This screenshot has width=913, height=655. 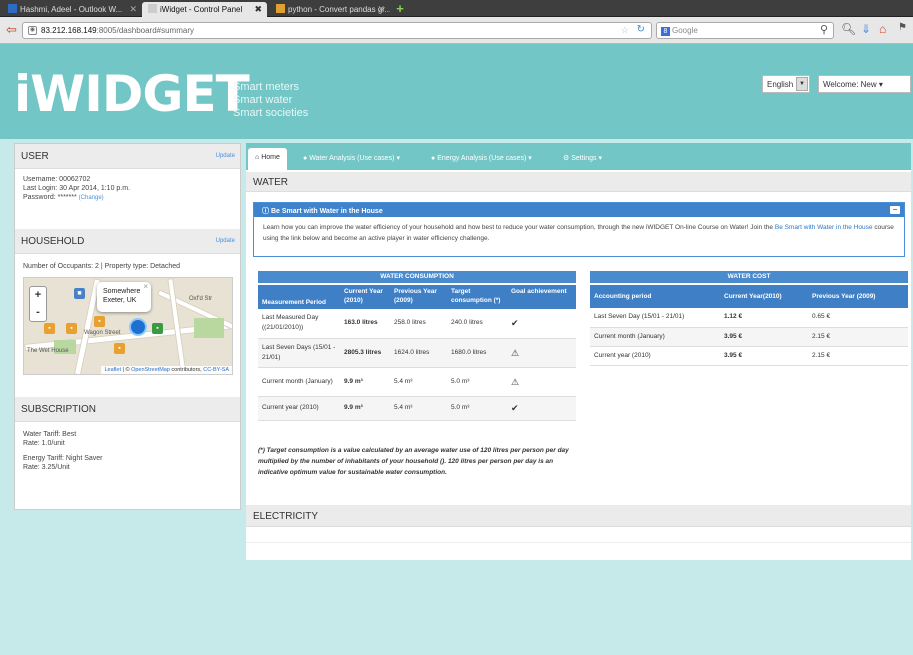 I want to click on location-marker-icon, so click(x=138, y=327).